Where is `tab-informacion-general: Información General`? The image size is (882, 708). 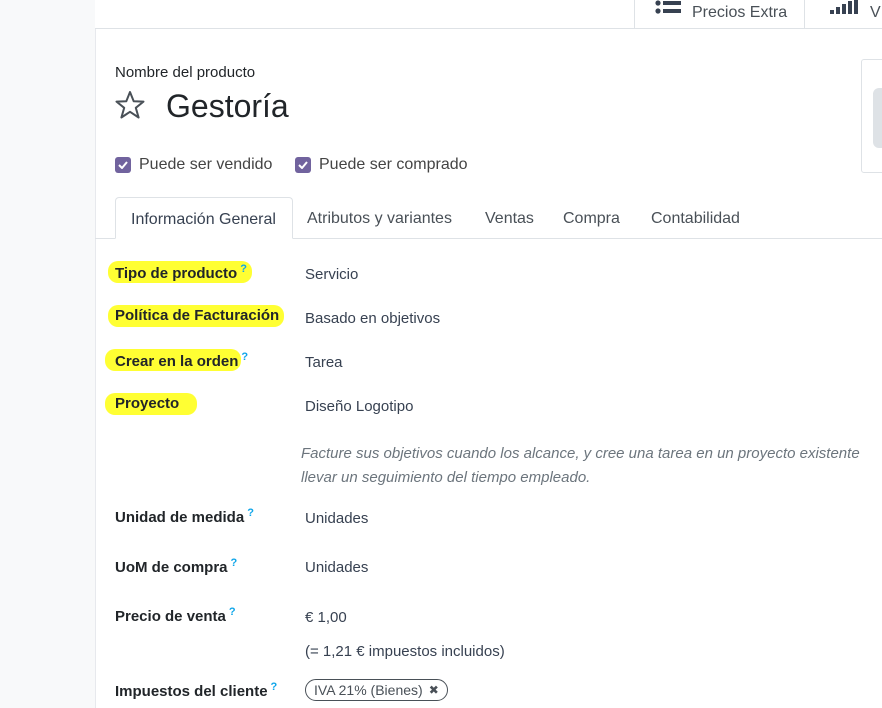 tab-informacion-general: Información General is located at coordinates (204, 218).